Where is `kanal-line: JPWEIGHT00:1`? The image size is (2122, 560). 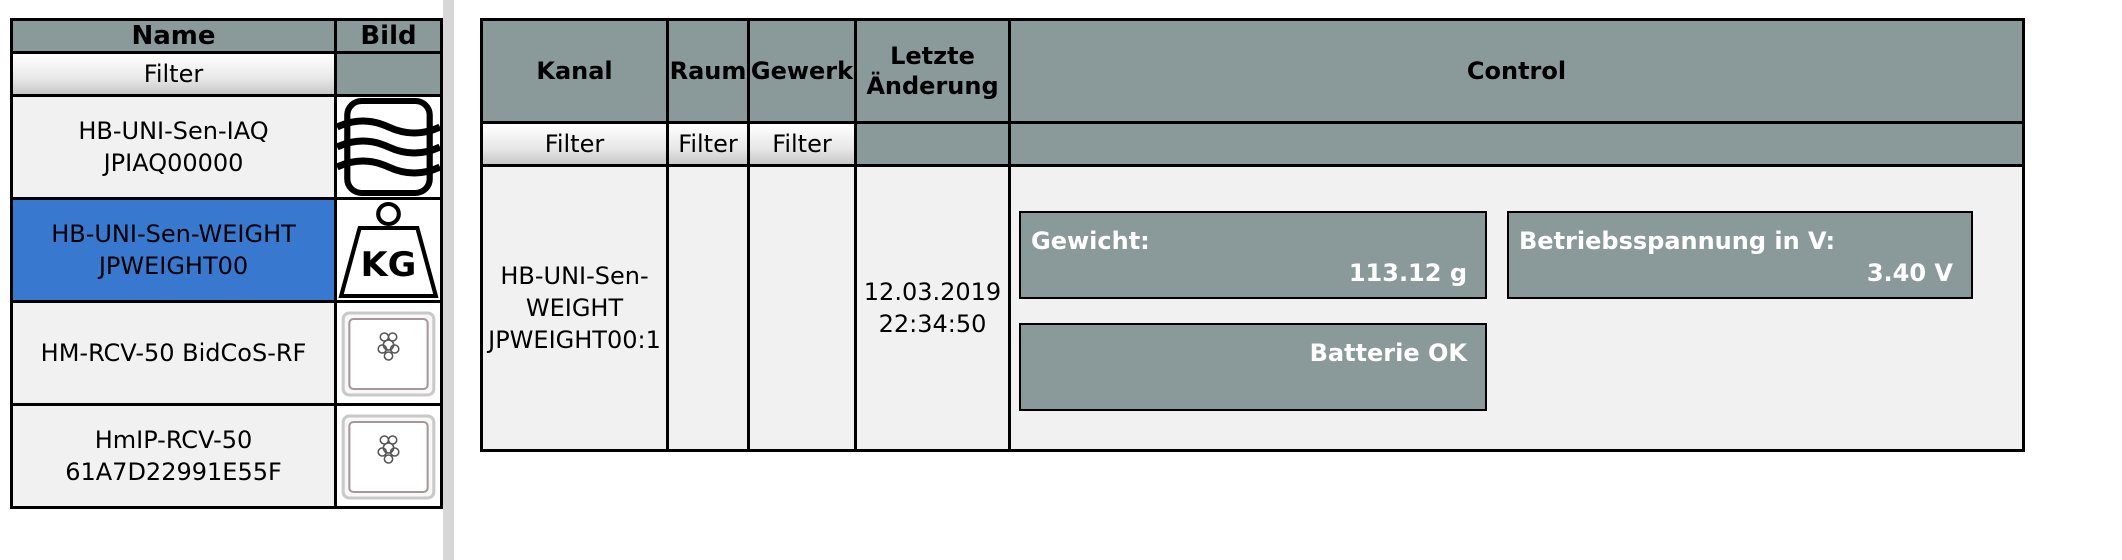 kanal-line: JPWEIGHT00:1 is located at coordinates (574, 340).